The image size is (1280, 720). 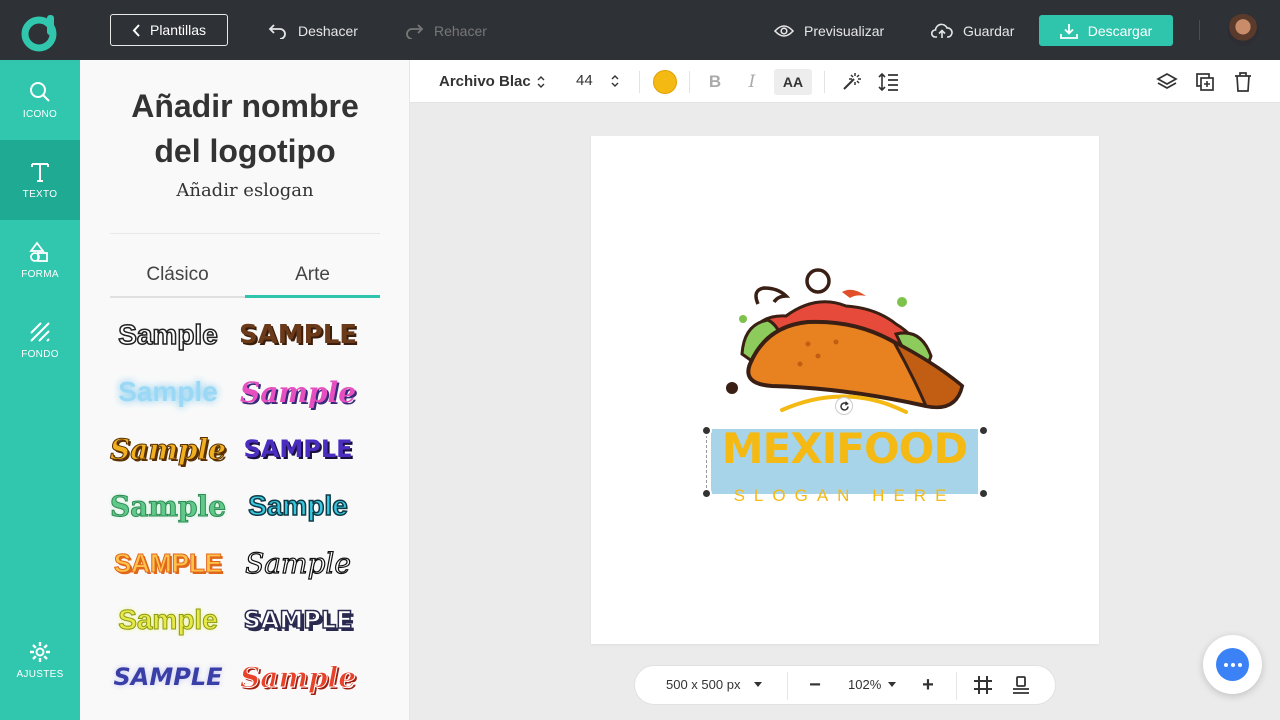 What do you see at coordinates (1243, 82) in the screenshot?
I see `trash-icon` at bounding box center [1243, 82].